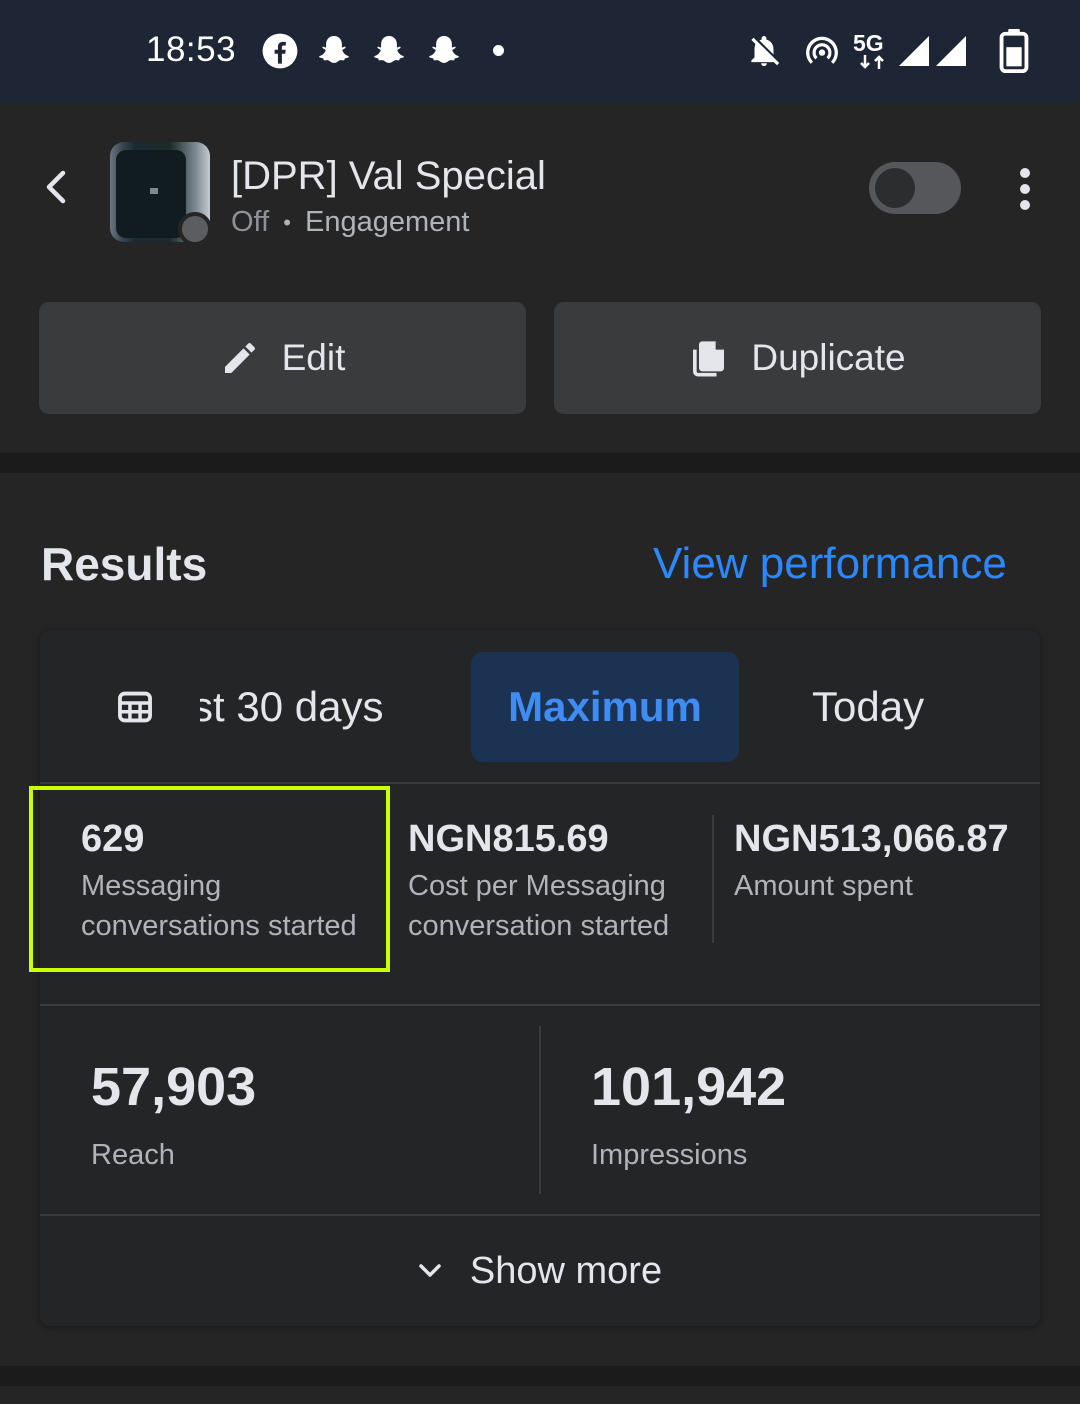  I want to click on date-range-tabs: st 30 days Maximum Today, so click(540, 707).